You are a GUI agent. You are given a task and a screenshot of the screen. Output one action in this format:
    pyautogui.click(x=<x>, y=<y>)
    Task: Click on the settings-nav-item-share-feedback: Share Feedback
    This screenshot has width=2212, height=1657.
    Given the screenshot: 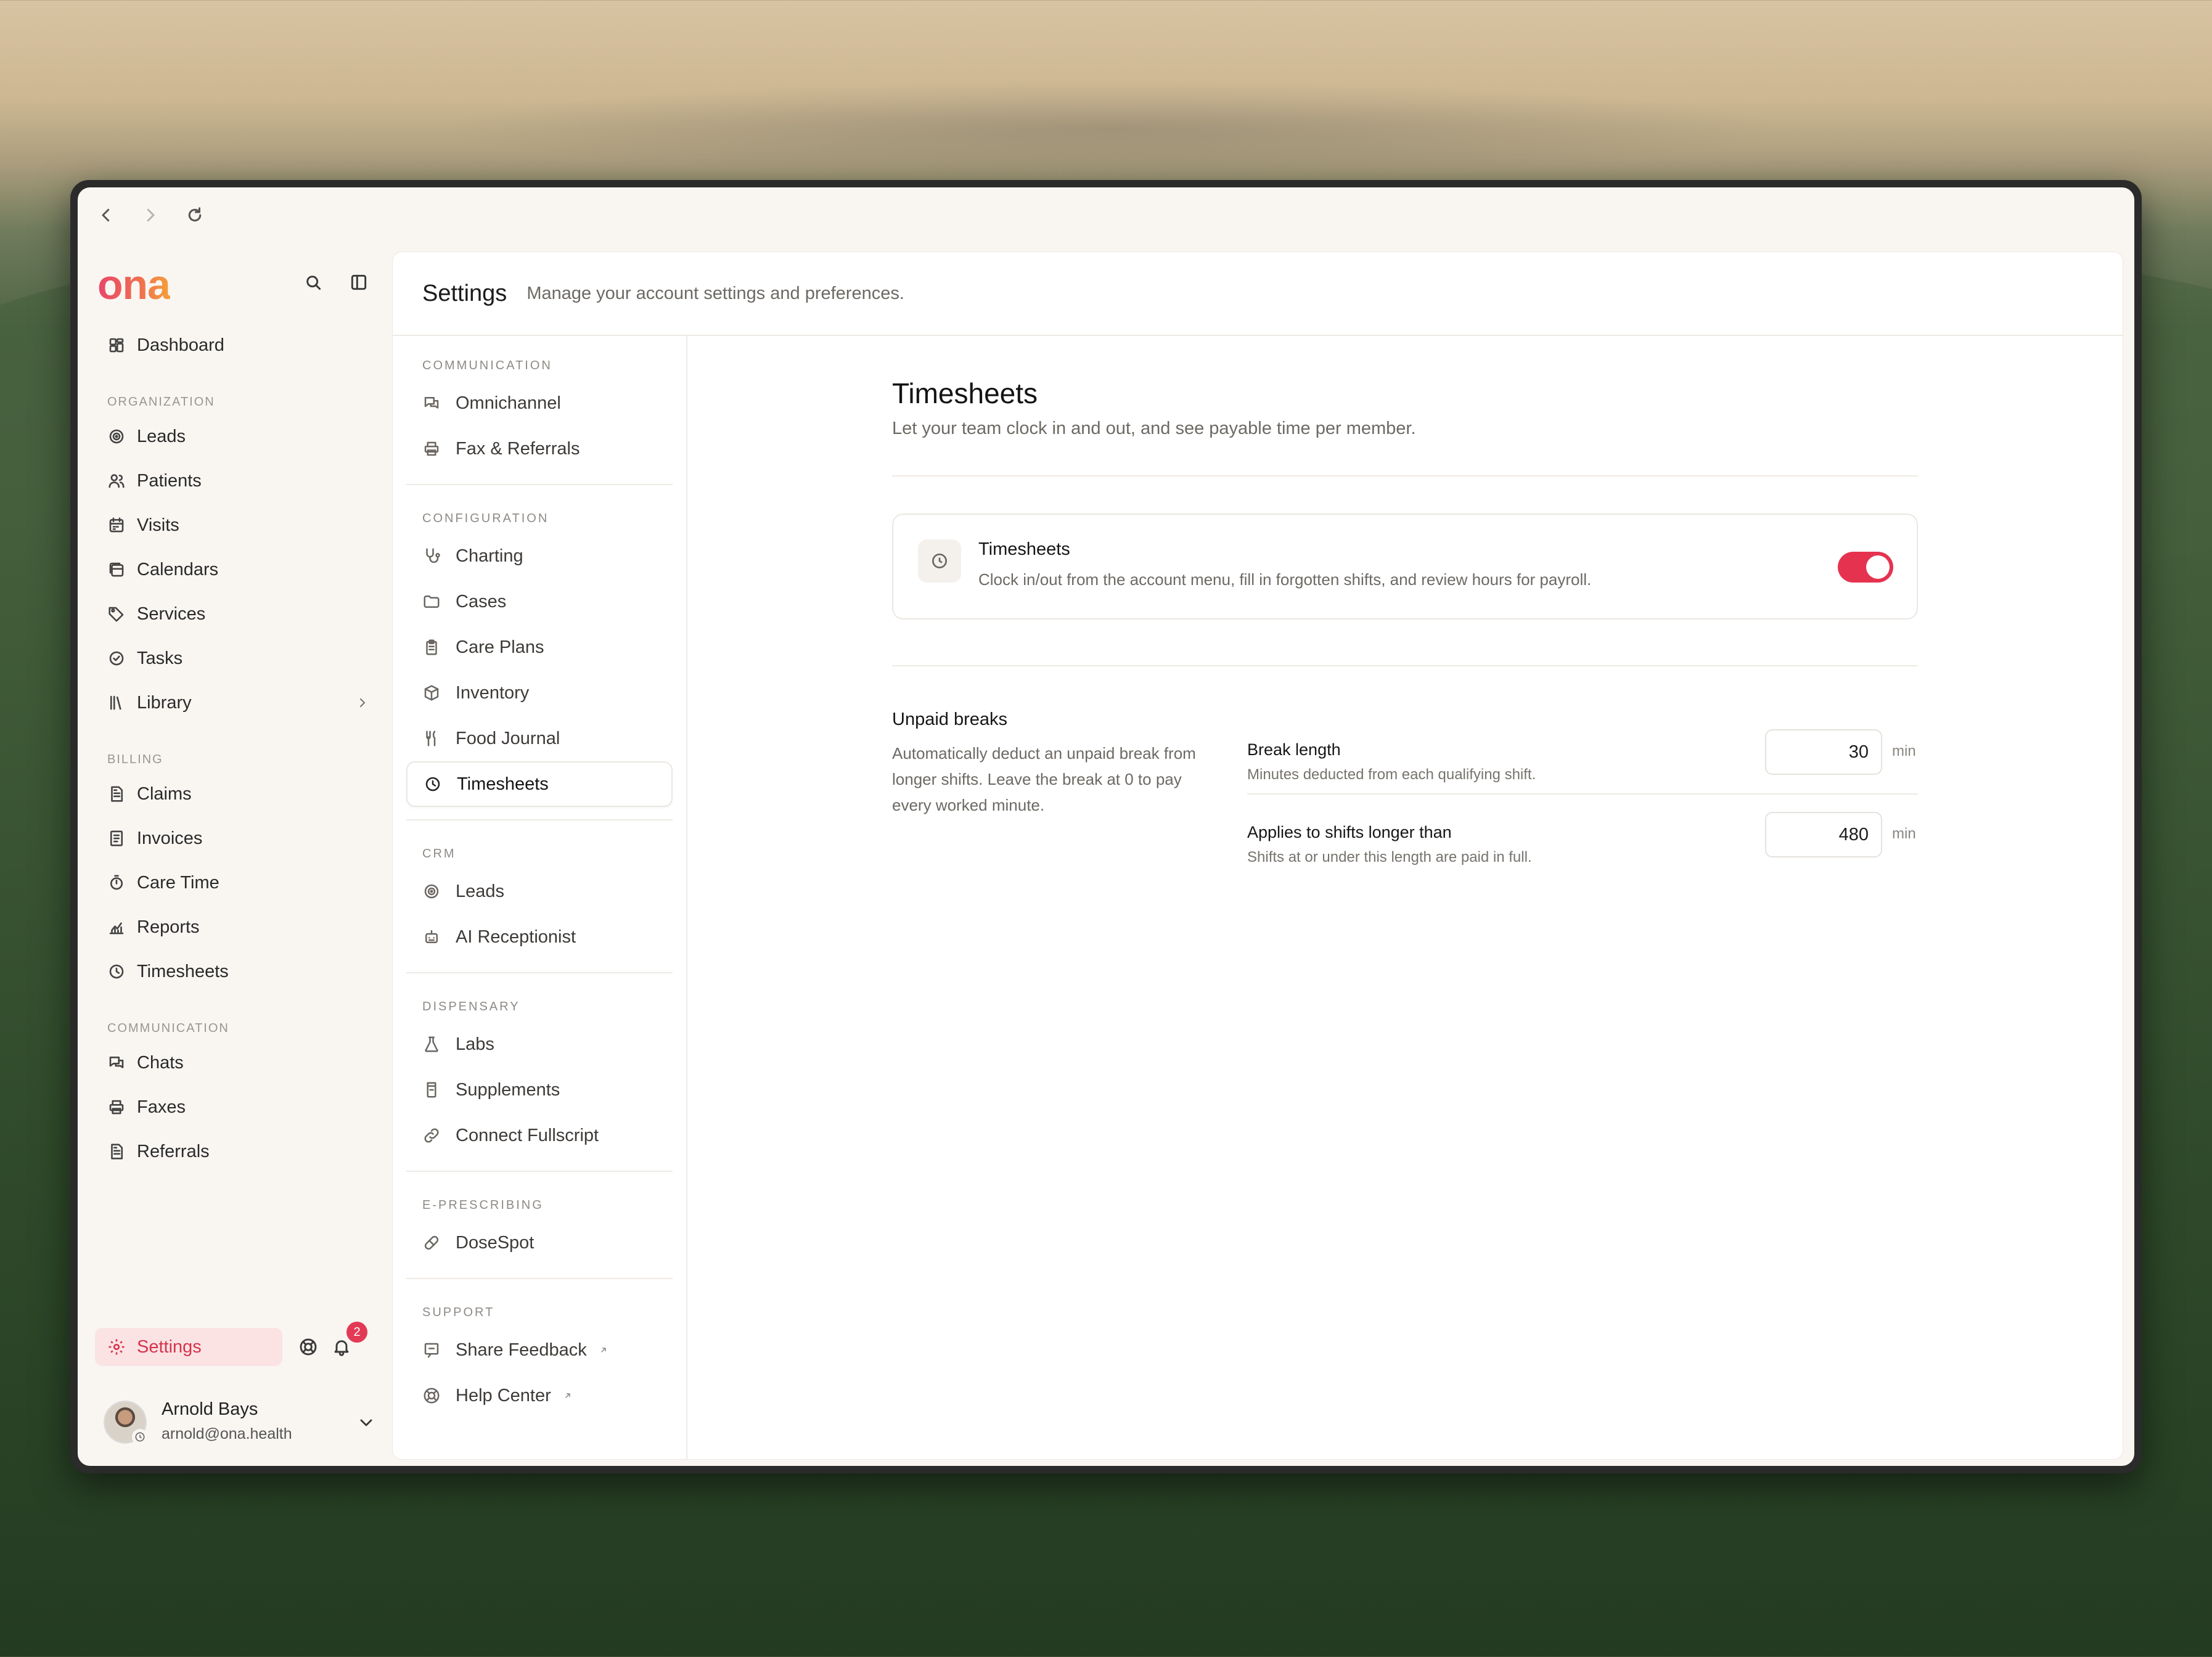 What is the action you would take?
    pyautogui.click(x=539, y=1350)
    